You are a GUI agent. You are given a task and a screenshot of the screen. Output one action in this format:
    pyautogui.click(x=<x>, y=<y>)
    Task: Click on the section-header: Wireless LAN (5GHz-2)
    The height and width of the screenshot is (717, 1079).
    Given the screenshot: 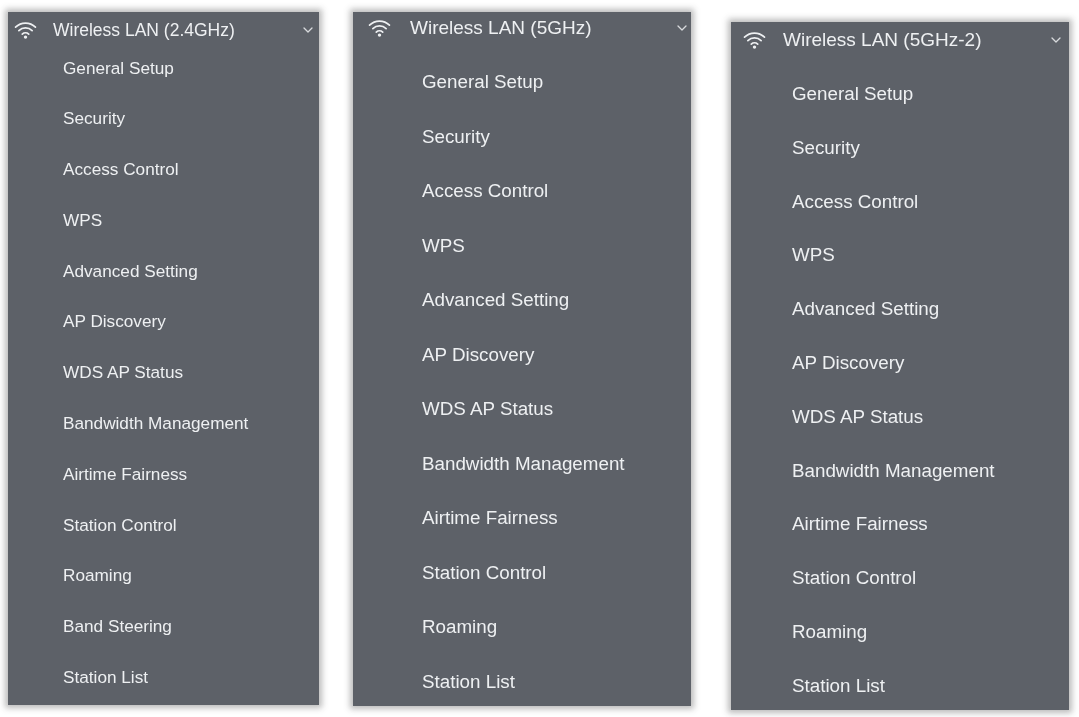 What is the action you would take?
    pyautogui.click(x=900, y=40)
    